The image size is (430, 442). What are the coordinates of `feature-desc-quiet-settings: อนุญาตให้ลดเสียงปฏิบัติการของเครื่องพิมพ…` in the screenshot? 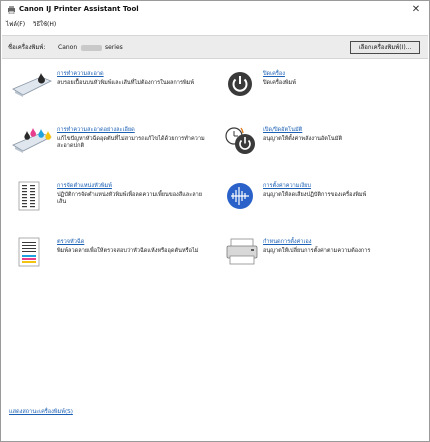 It's located at (315, 195).